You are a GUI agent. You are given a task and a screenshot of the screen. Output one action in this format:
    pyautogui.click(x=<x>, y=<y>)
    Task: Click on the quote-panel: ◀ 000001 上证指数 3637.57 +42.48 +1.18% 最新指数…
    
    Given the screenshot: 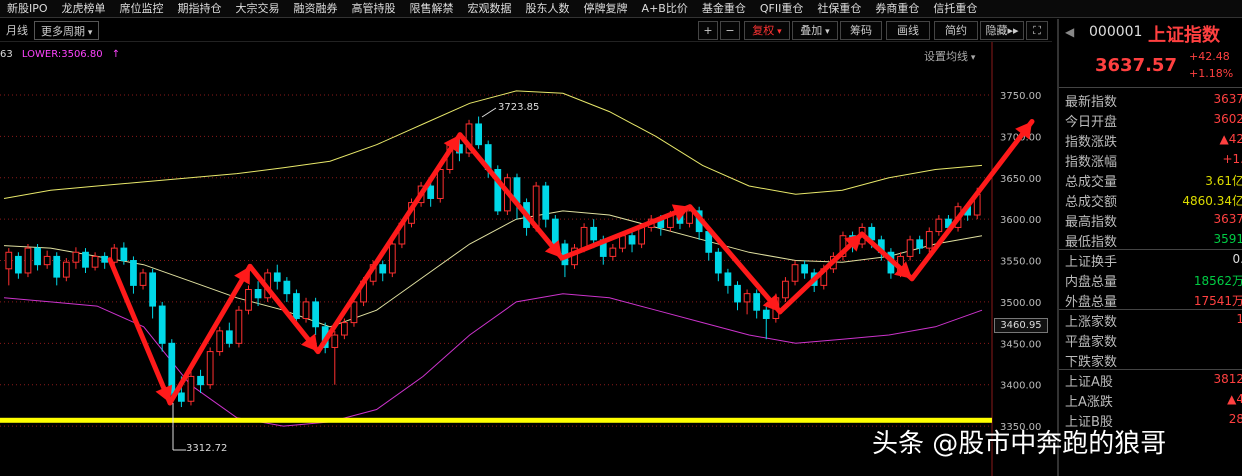 What is the action you would take?
    pyautogui.click(x=1149, y=247)
    